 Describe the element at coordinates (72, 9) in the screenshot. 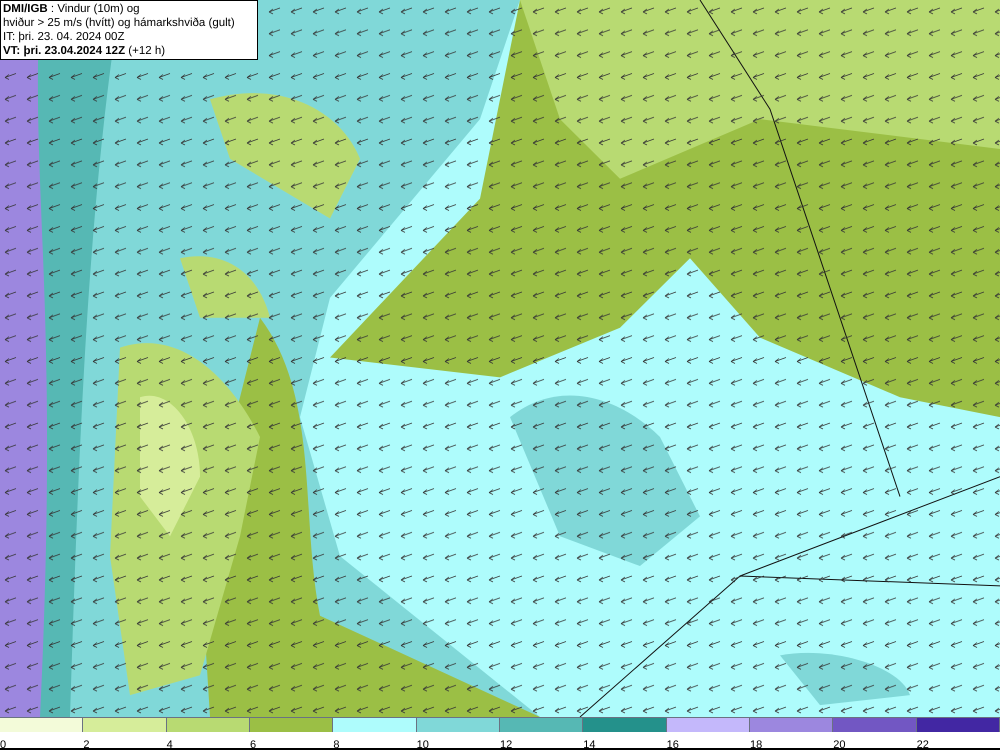

I see `title-line: DMI/IGB : Vindur (10m) og` at that location.